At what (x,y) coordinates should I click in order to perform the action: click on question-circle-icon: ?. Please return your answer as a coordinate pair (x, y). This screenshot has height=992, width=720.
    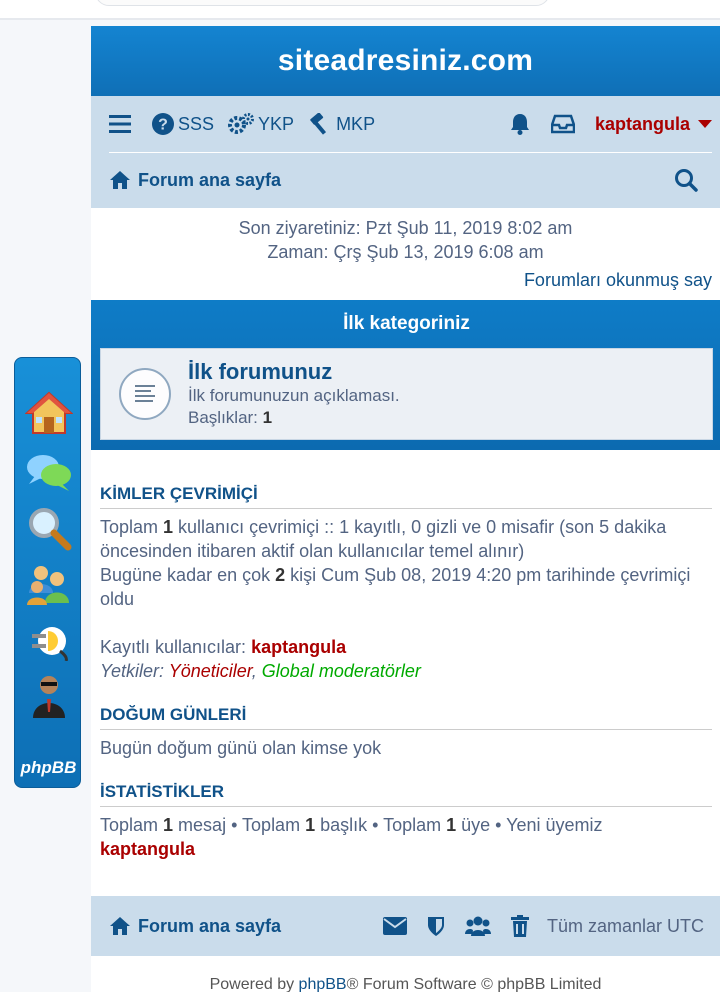
    Looking at the image, I should click on (163, 124).